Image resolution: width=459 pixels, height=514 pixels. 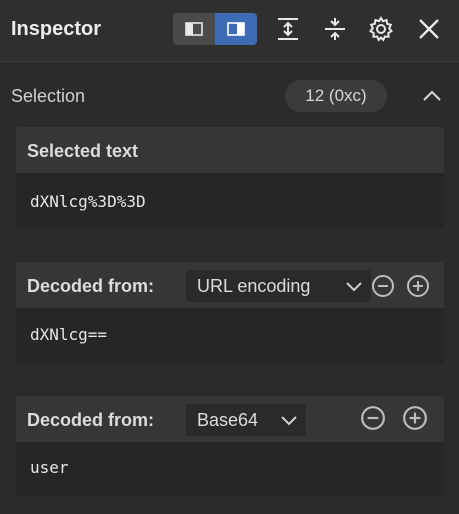 What do you see at coordinates (56, 29) in the screenshot?
I see `inspector-title: Inspector` at bounding box center [56, 29].